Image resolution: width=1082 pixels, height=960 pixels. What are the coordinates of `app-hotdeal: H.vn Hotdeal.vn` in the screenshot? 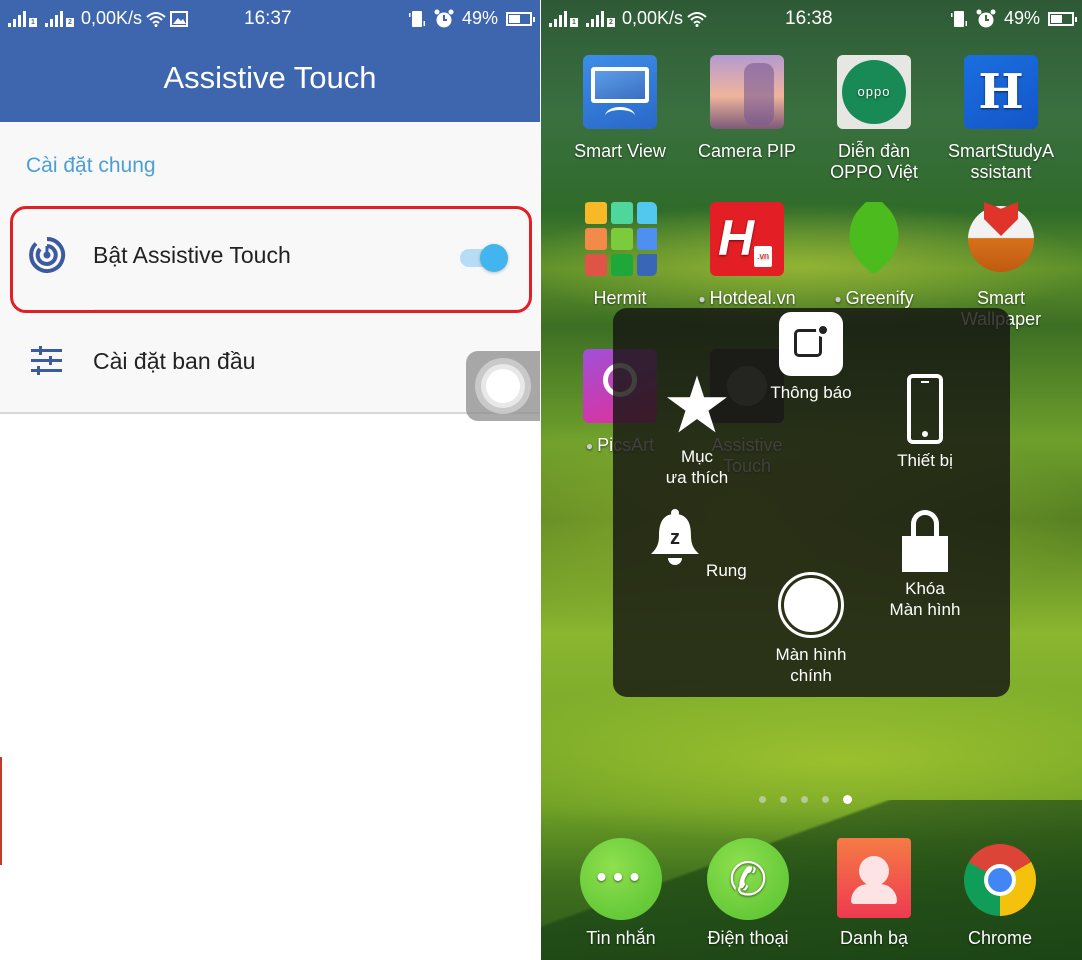 It's located at (747, 256).